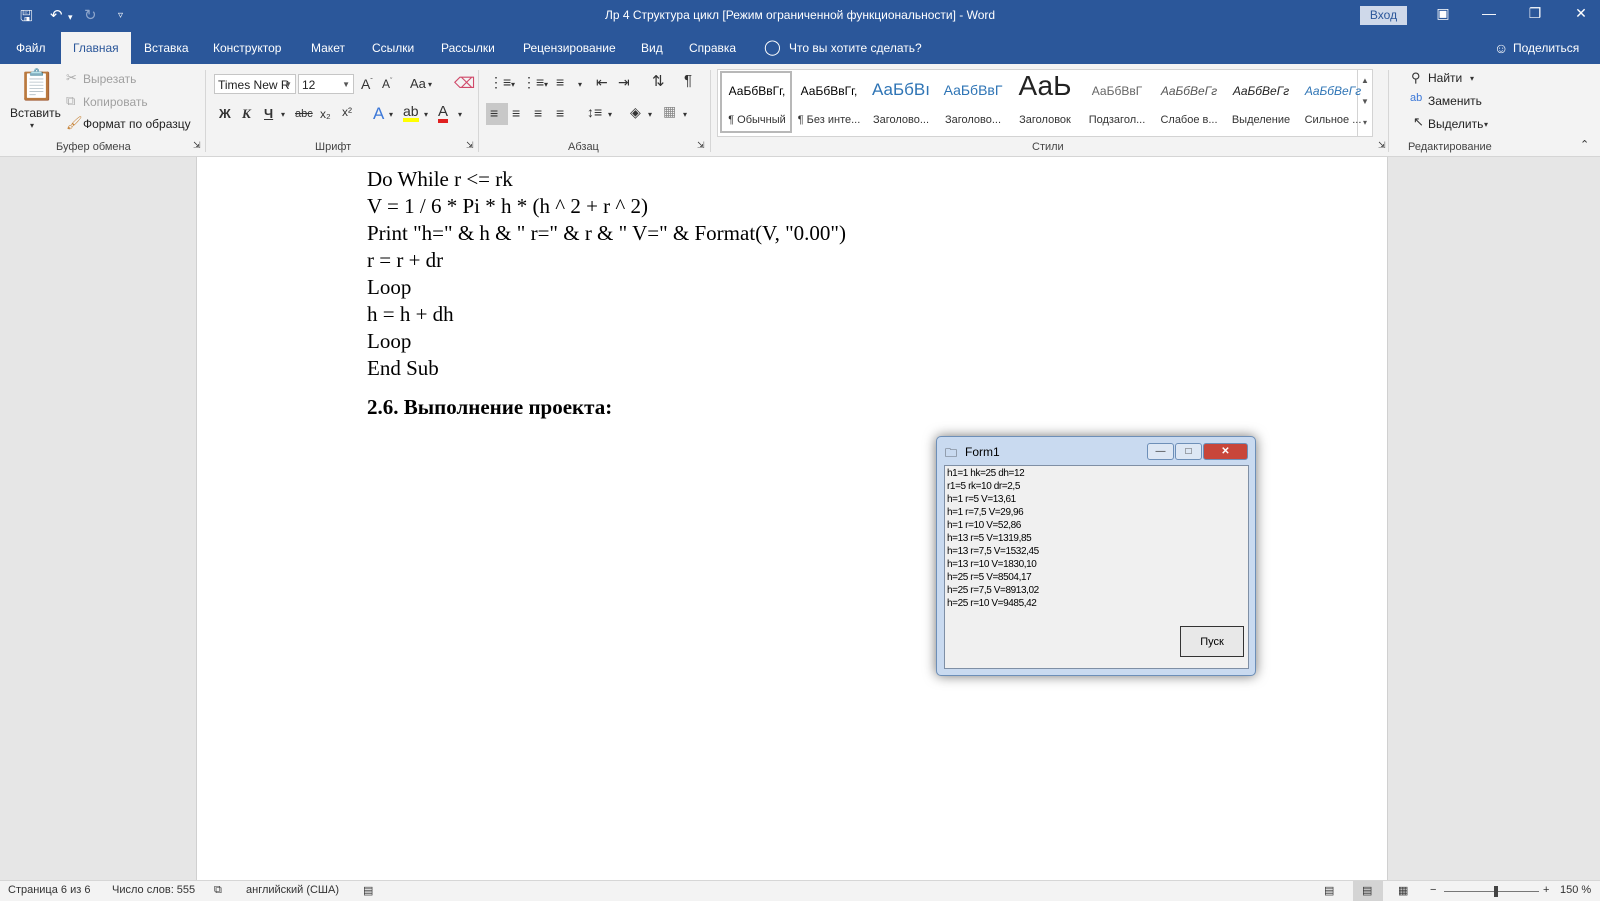 This screenshot has width=1600, height=901. Describe the element at coordinates (1212, 641) in the screenshot. I see `start-button: Пуск` at that location.